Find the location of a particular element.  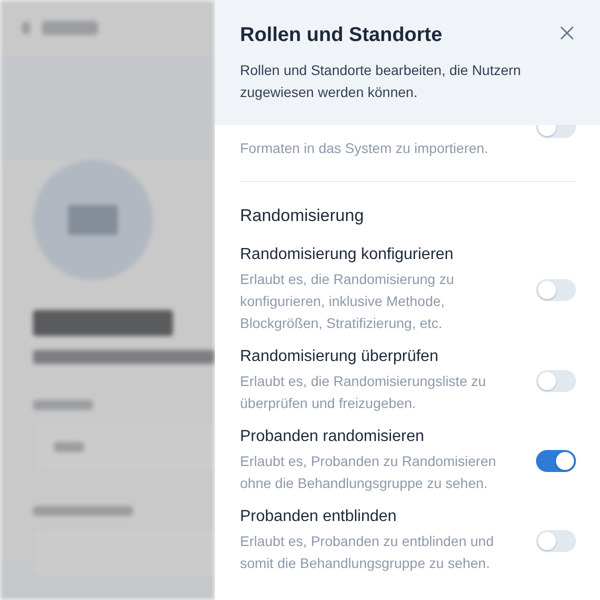

permission-description: Erlaubt es, Probanden zu Randomisieren ohne die Behandlungsgruppe zu sehen. is located at coordinates (369, 472).